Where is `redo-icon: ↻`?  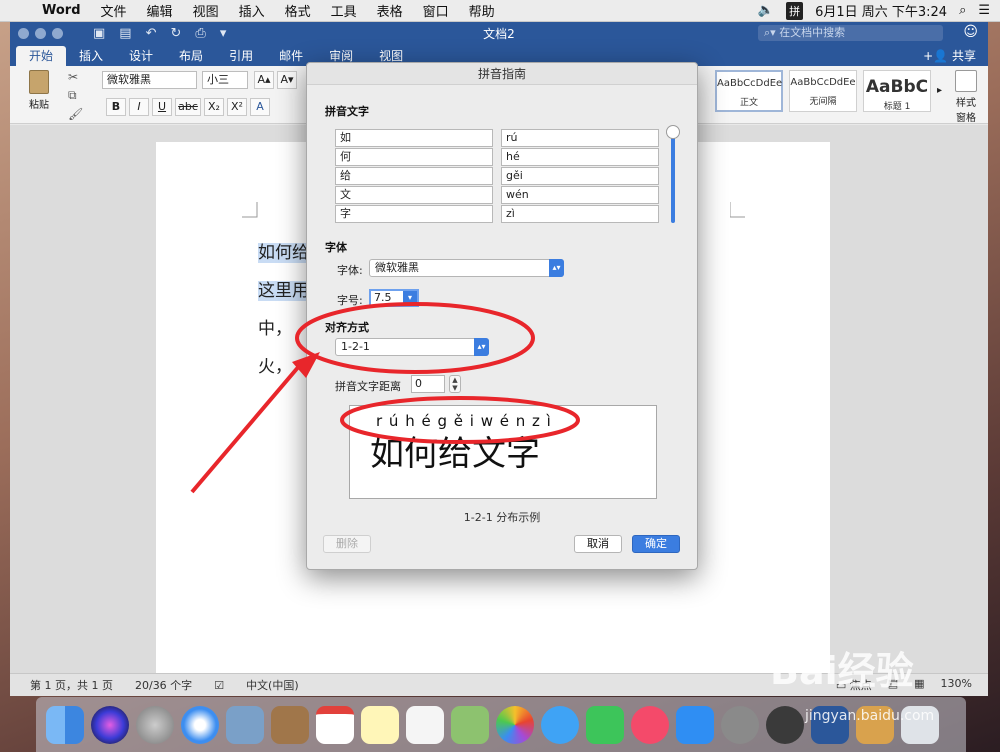
redo-icon: ↻ is located at coordinates (176, 33).